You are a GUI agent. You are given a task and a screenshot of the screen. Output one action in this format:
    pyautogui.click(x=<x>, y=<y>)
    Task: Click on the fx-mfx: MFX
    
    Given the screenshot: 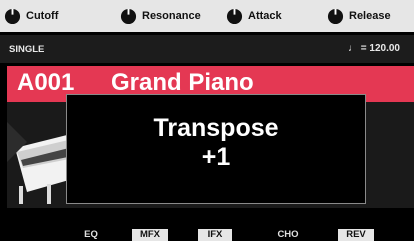 What is the action you would take?
    pyautogui.click(x=150, y=235)
    